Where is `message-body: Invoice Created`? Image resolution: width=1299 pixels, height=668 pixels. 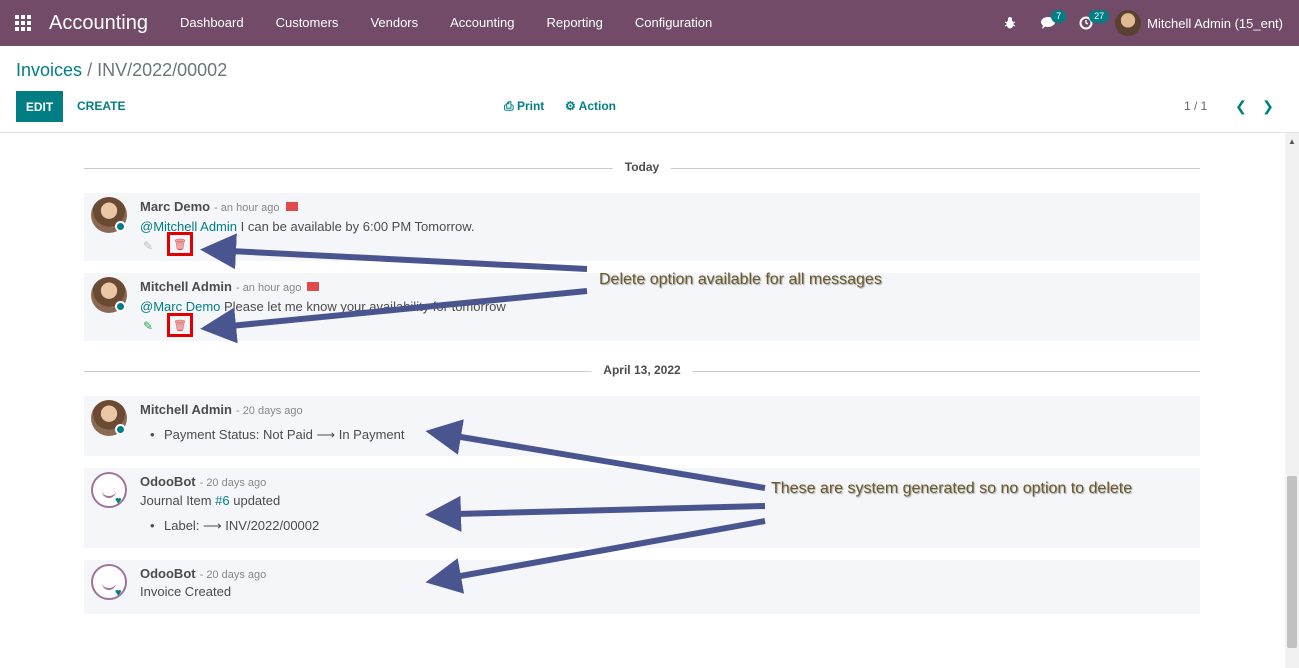
message-body: Invoice Created is located at coordinates (186, 591).